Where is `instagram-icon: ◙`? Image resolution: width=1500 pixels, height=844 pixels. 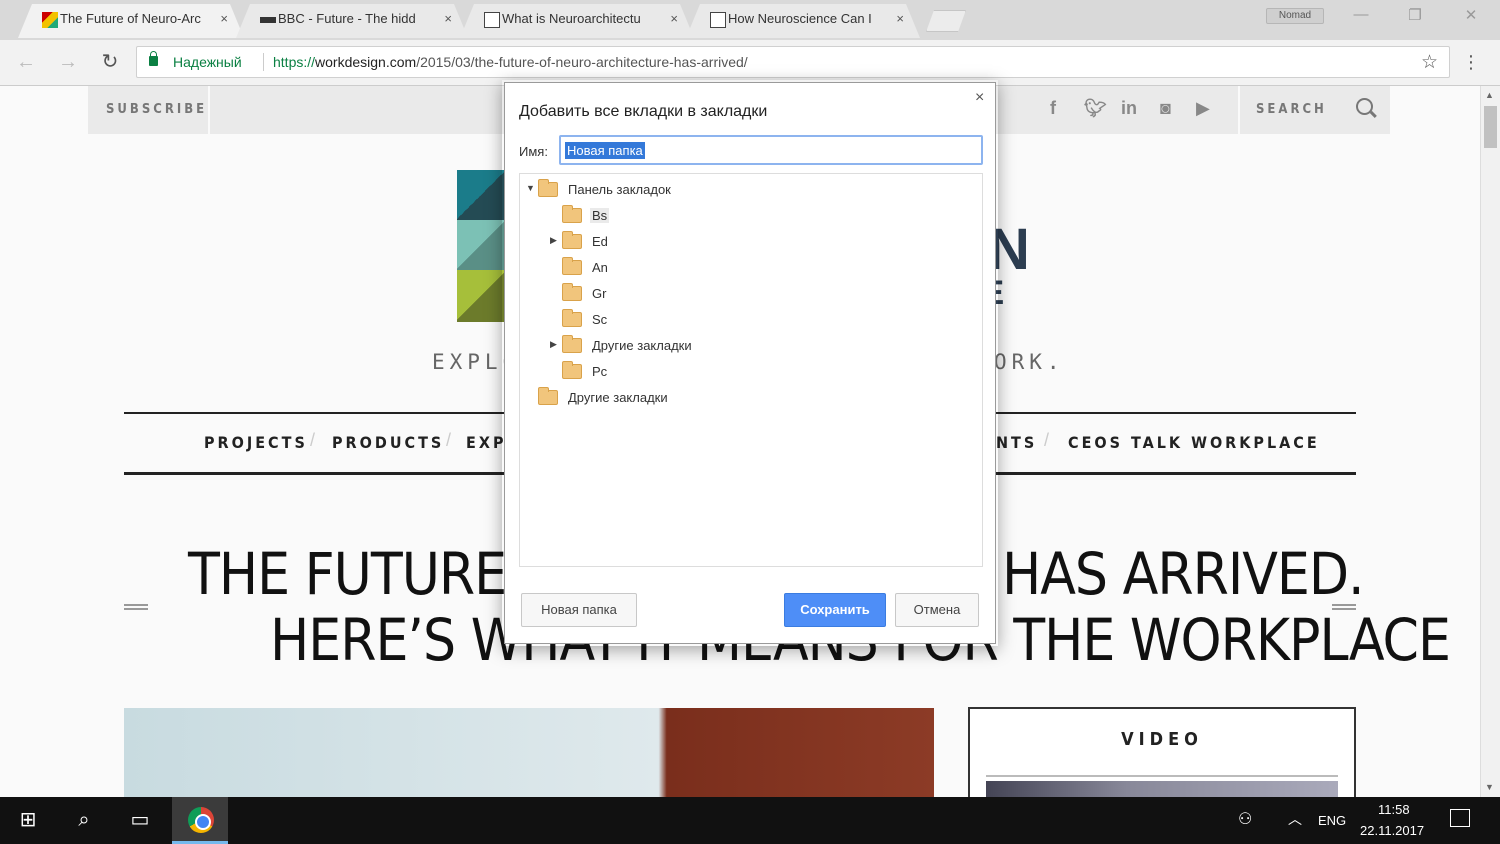
instagram-icon: ◙ is located at coordinates (1165, 108).